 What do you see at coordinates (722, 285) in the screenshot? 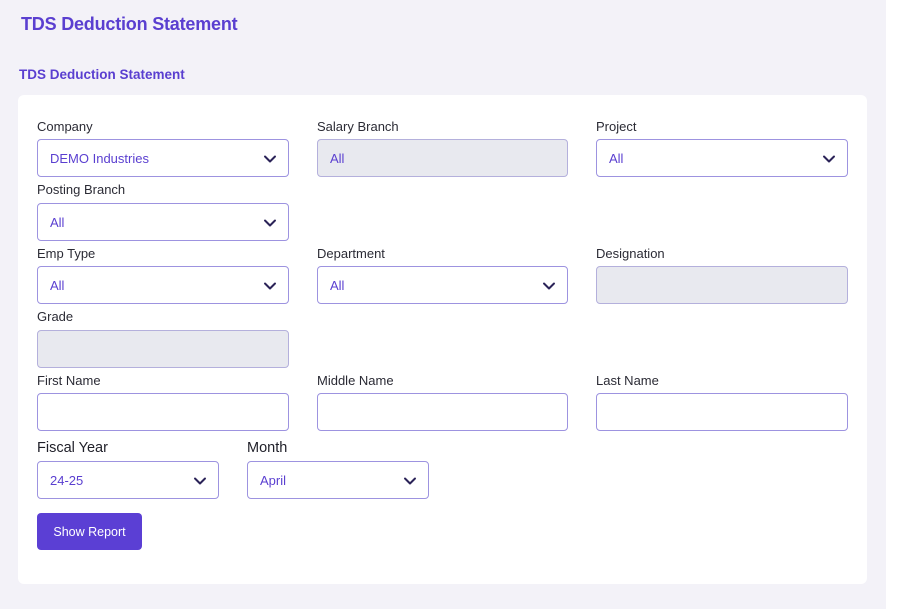
I see `designation-select` at bounding box center [722, 285].